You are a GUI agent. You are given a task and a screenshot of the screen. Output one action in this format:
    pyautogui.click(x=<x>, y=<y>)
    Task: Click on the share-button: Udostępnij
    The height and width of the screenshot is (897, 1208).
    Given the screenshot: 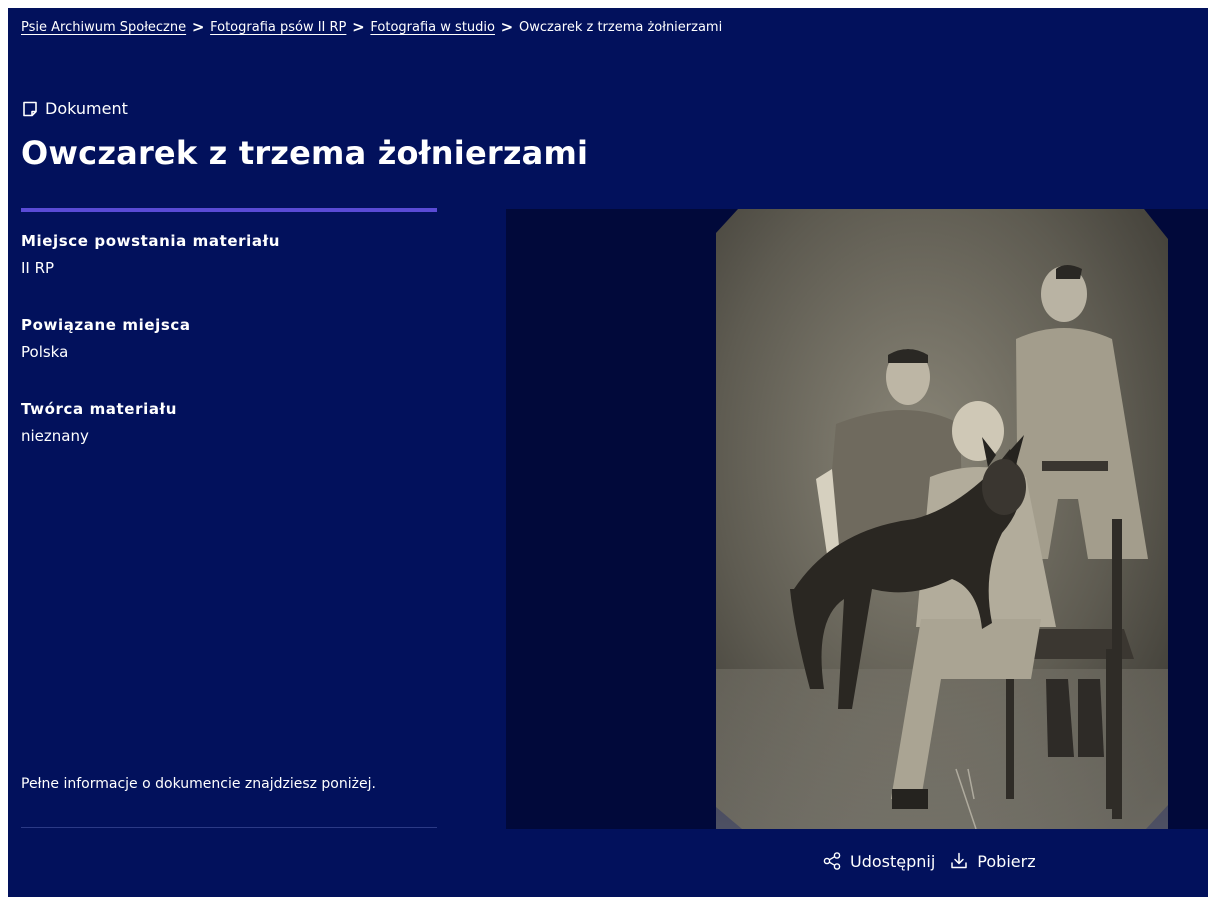 What is the action you would take?
    pyautogui.click(x=878, y=861)
    